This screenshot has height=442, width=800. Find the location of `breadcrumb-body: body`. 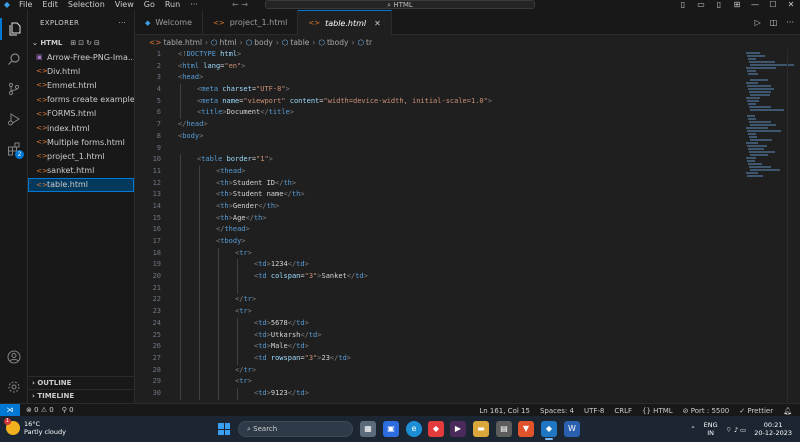

breadcrumb-body: body is located at coordinates (263, 42).